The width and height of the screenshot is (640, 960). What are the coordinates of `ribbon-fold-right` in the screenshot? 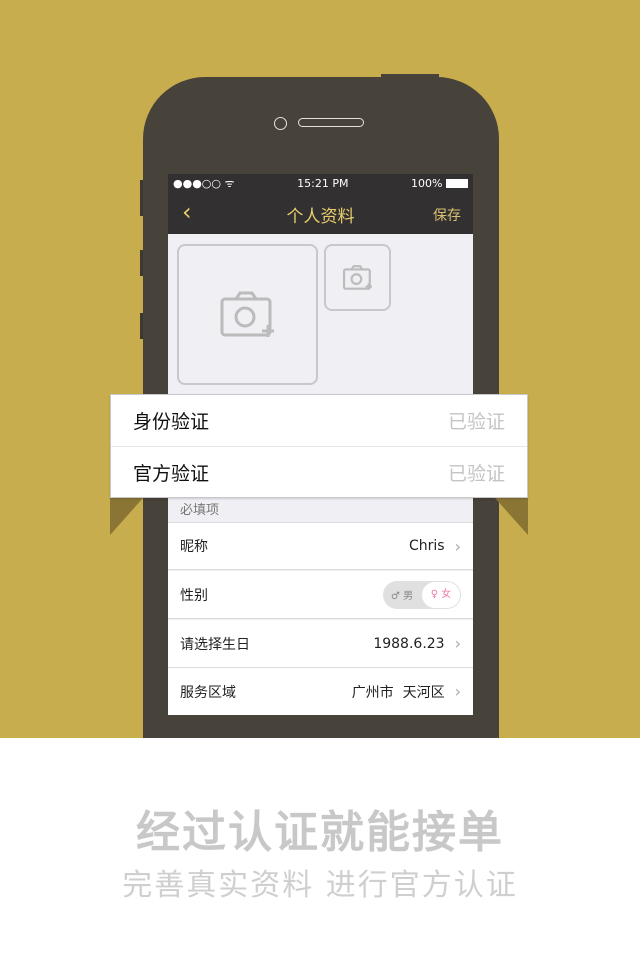 It's located at (511, 516).